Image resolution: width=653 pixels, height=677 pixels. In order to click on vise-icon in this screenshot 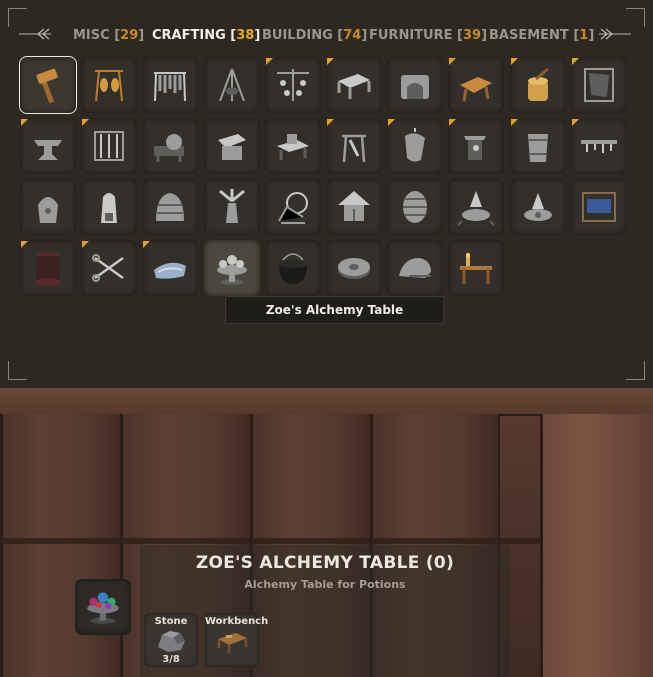, I will do `click(292, 147)`.